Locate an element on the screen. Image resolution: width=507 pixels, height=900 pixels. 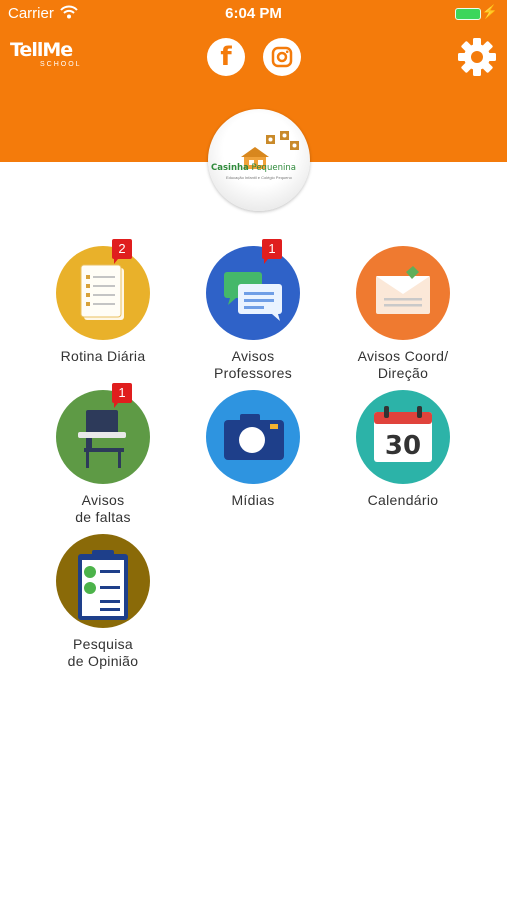
tile-avisos-coord-circle is located at coordinates (403, 293).